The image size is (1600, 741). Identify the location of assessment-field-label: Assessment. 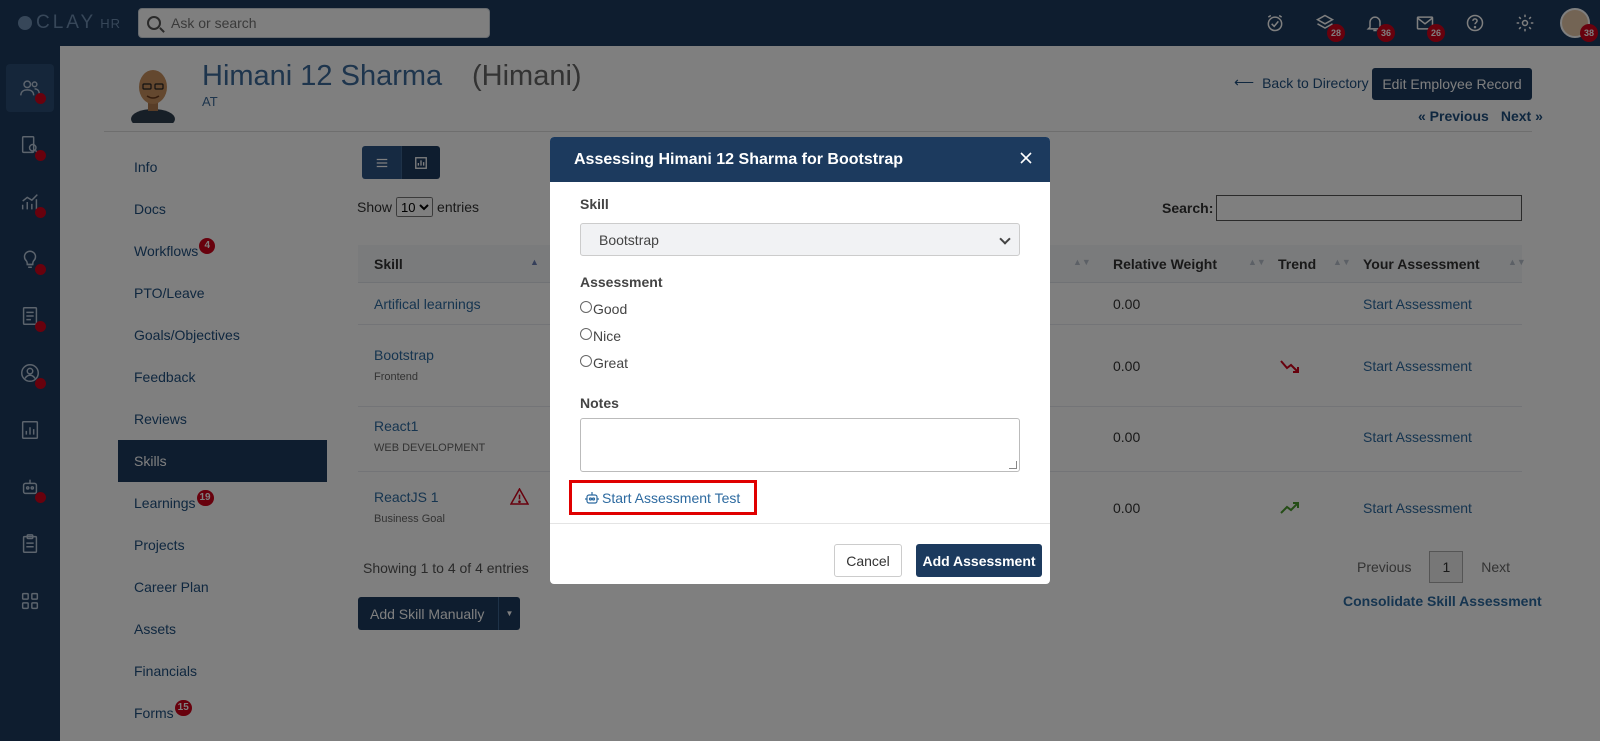
(621, 282).